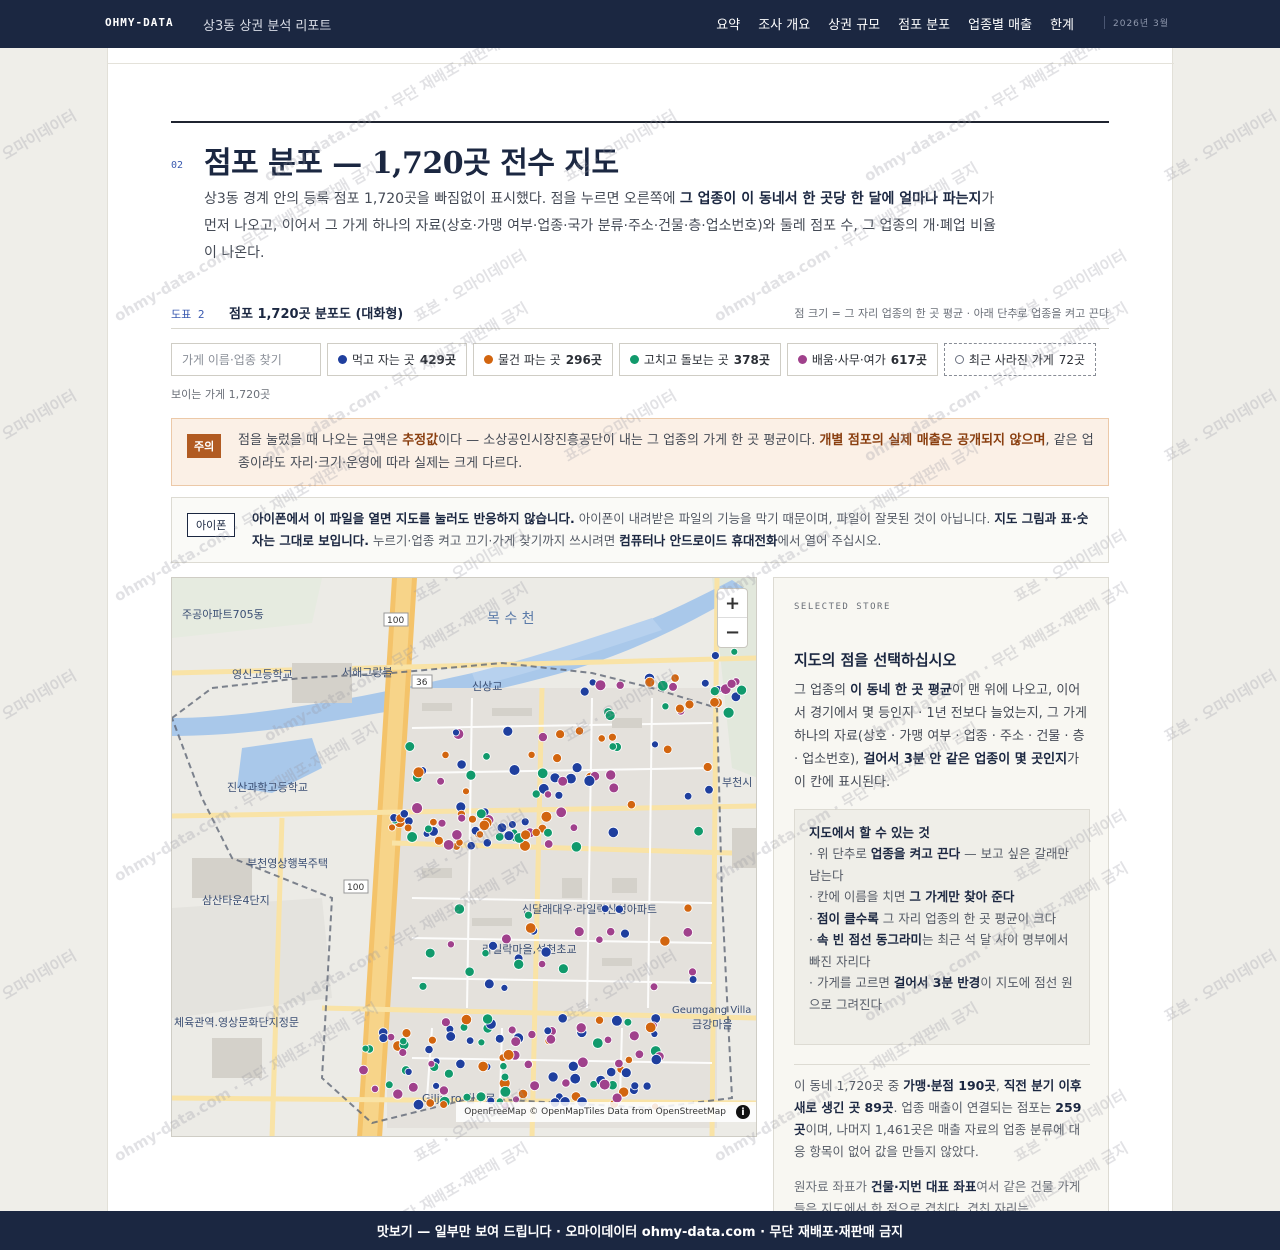 The image size is (1280, 1250). I want to click on nav-market-size: 상권 규모, so click(854, 23).